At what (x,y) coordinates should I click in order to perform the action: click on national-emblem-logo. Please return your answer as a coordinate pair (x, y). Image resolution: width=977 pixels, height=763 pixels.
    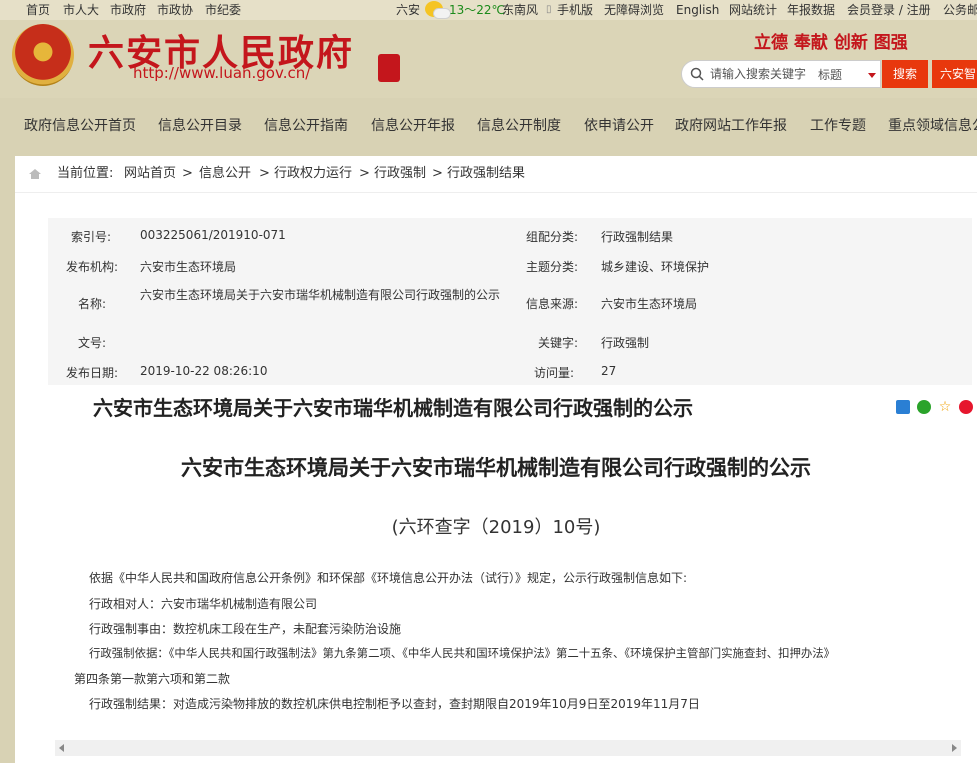
    Looking at the image, I should click on (43, 55).